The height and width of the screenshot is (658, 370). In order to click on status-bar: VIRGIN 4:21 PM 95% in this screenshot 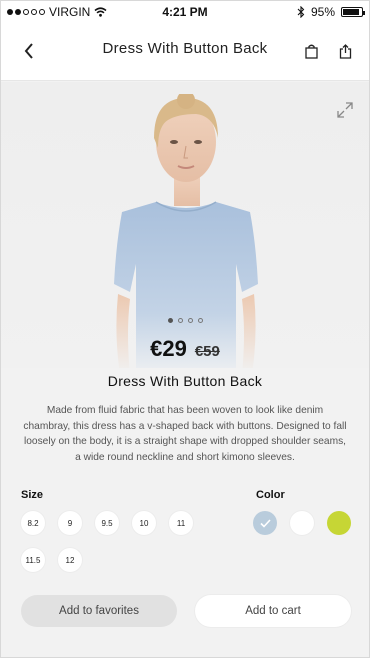, I will do `click(185, 12)`.